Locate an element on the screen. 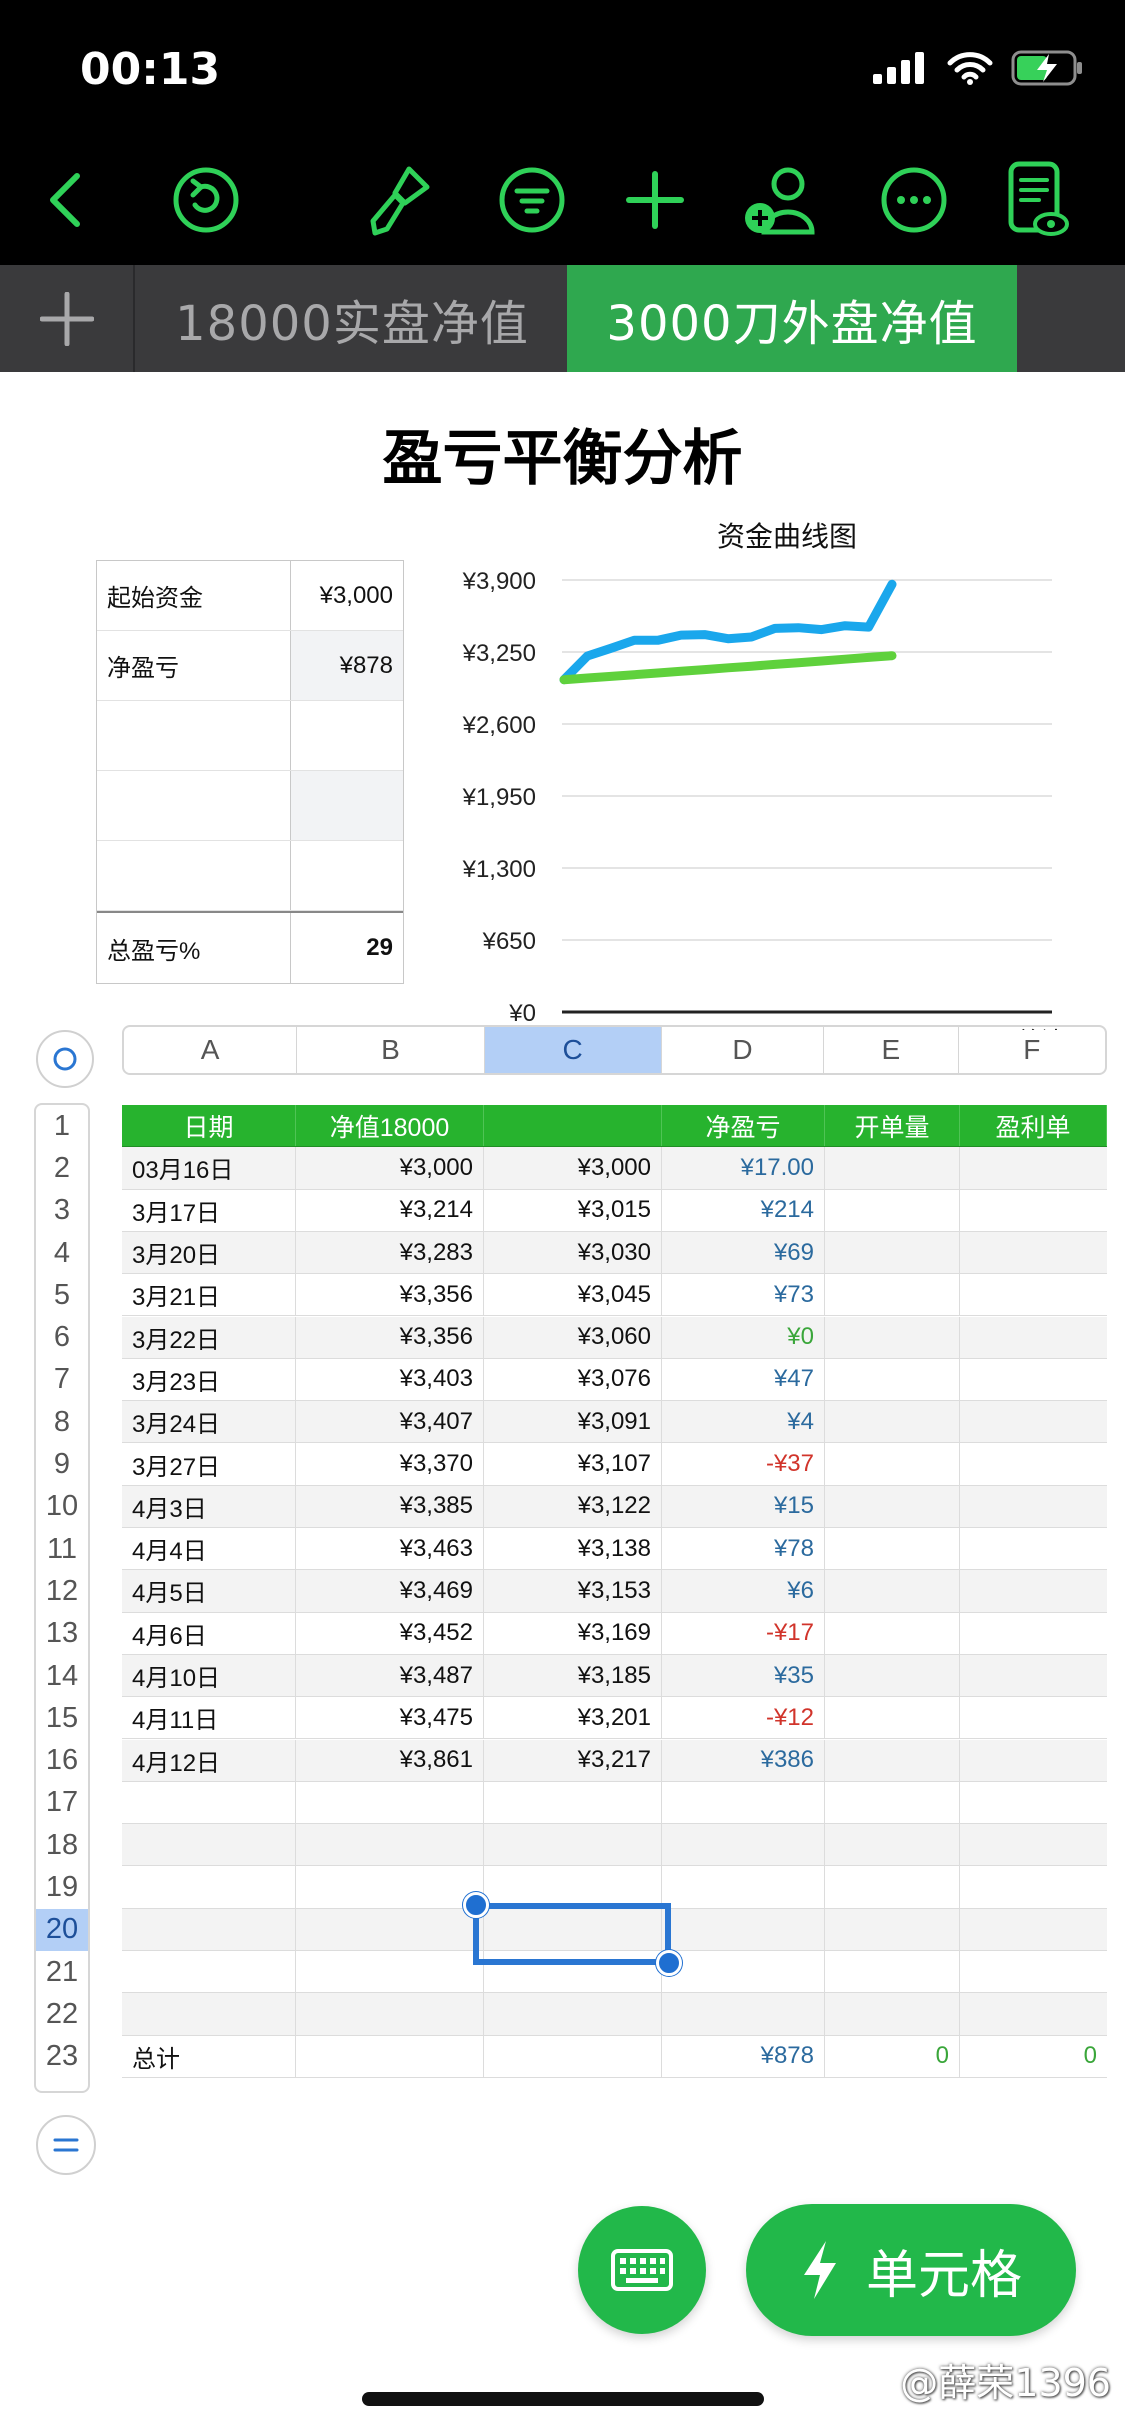 This screenshot has height=2436, width=1125. row-header-5: 5 is located at coordinates (62, 1295).